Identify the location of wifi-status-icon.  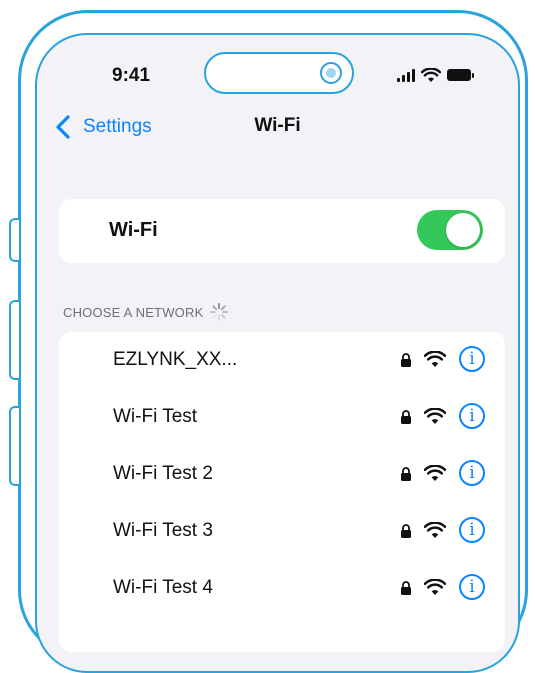
(431, 74).